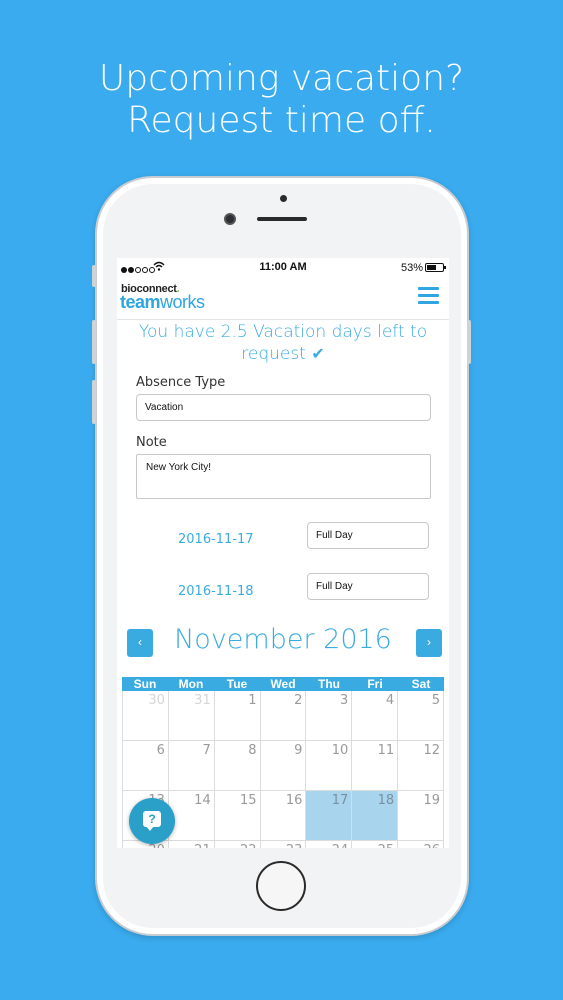 The image size is (563, 1000). What do you see at coordinates (145, 716) in the screenshot?
I see `calendar-day: 30` at bounding box center [145, 716].